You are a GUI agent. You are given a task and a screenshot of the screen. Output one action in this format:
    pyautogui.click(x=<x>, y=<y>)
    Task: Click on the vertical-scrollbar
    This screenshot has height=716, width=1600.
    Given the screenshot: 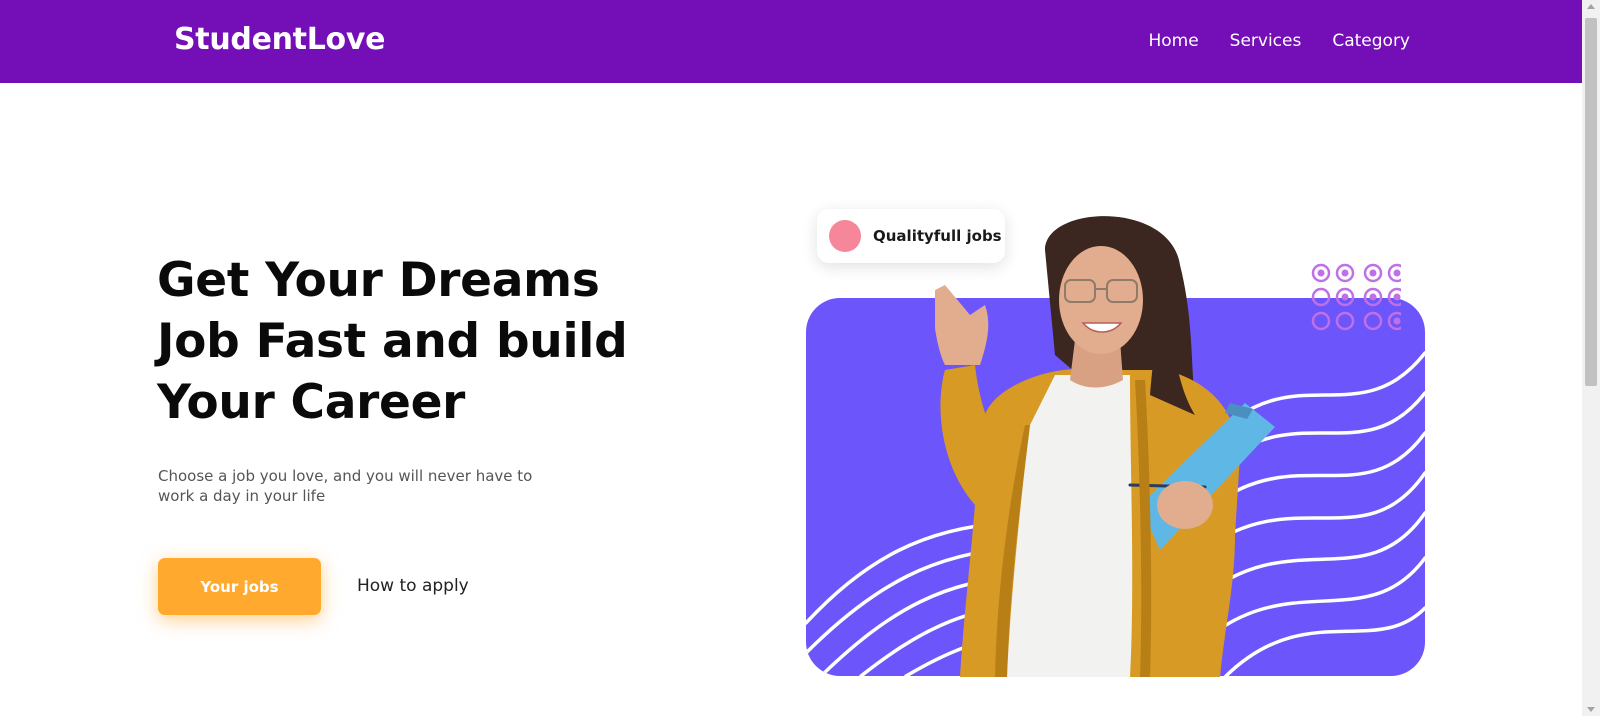 What is the action you would take?
    pyautogui.click(x=1591, y=358)
    